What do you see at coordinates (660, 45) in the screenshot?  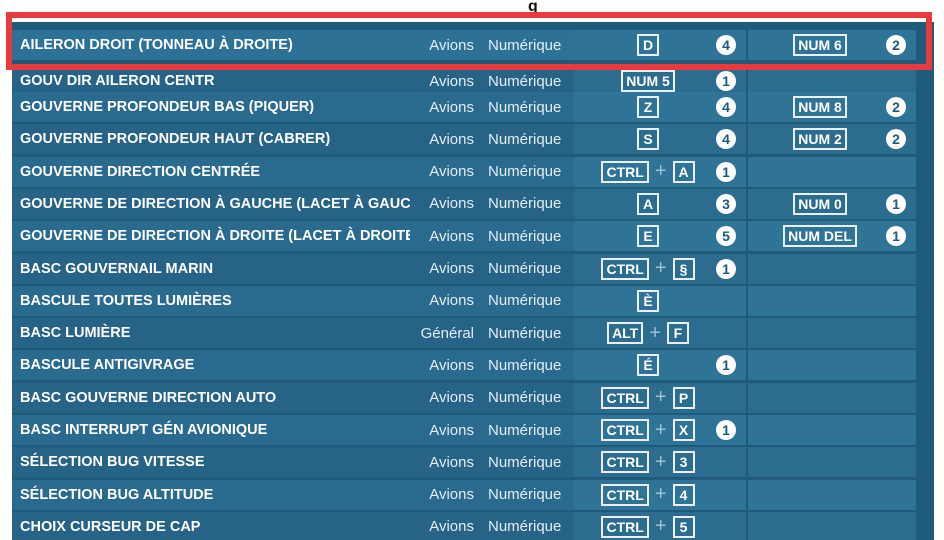 I see `primary-binding-slot: D4` at bounding box center [660, 45].